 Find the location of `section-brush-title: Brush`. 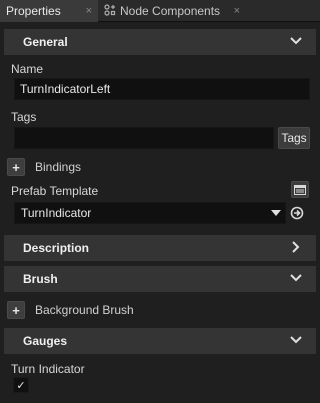

section-brush-title: Brush is located at coordinates (40, 279).